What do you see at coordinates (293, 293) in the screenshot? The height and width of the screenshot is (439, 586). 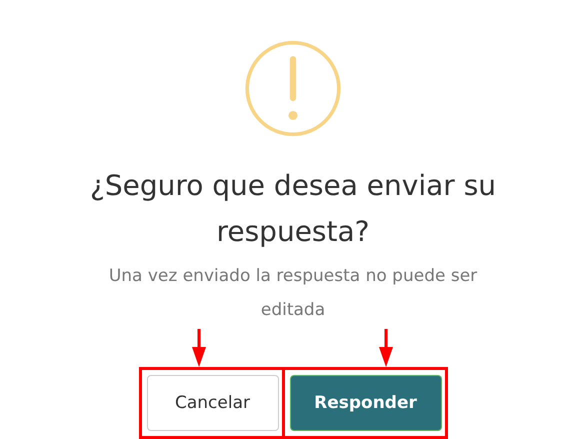 I see `dialog-message: Una vez enviado la respuesta no puede ser editada` at bounding box center [293, 293].